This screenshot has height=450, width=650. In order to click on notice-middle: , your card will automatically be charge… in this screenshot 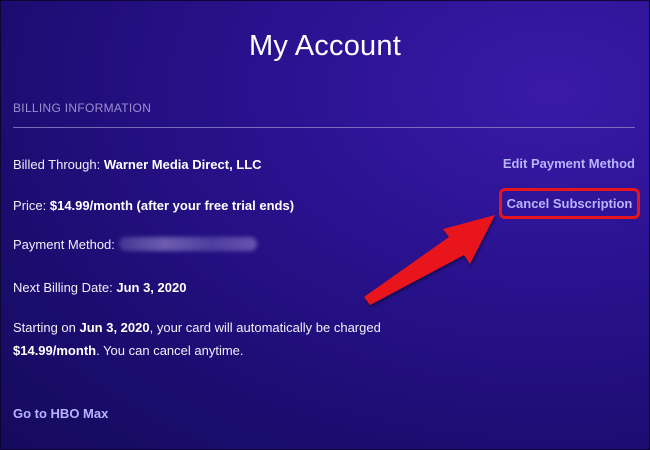, I will do `click(265, 327)`.